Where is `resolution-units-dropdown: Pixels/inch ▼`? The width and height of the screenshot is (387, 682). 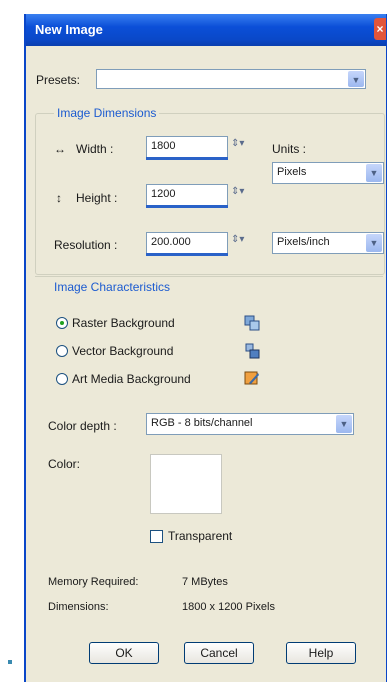 resolution-units-dropdown: Pixels/inch ▼ is located at coordinates (328, 243).